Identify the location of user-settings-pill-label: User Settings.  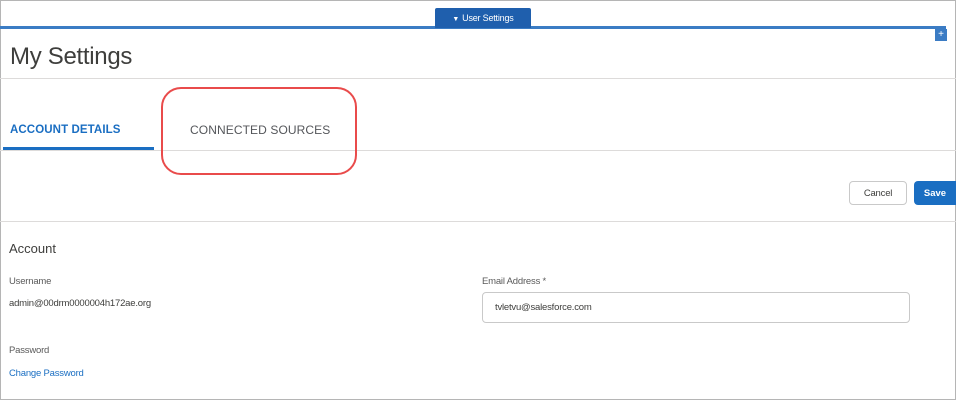
(488, 18).